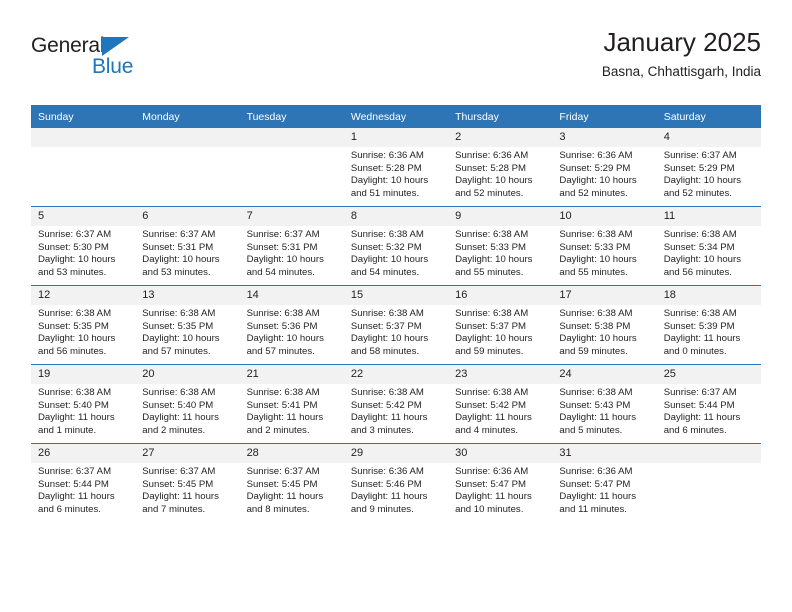 The height and width of the screenshot is (612, 792). What do you see at coordinates (285, 345) in the screenshot?
I see `daylight-text: Daylight: 10 hours and 57 minutes.` at bounding box center [285, 345].